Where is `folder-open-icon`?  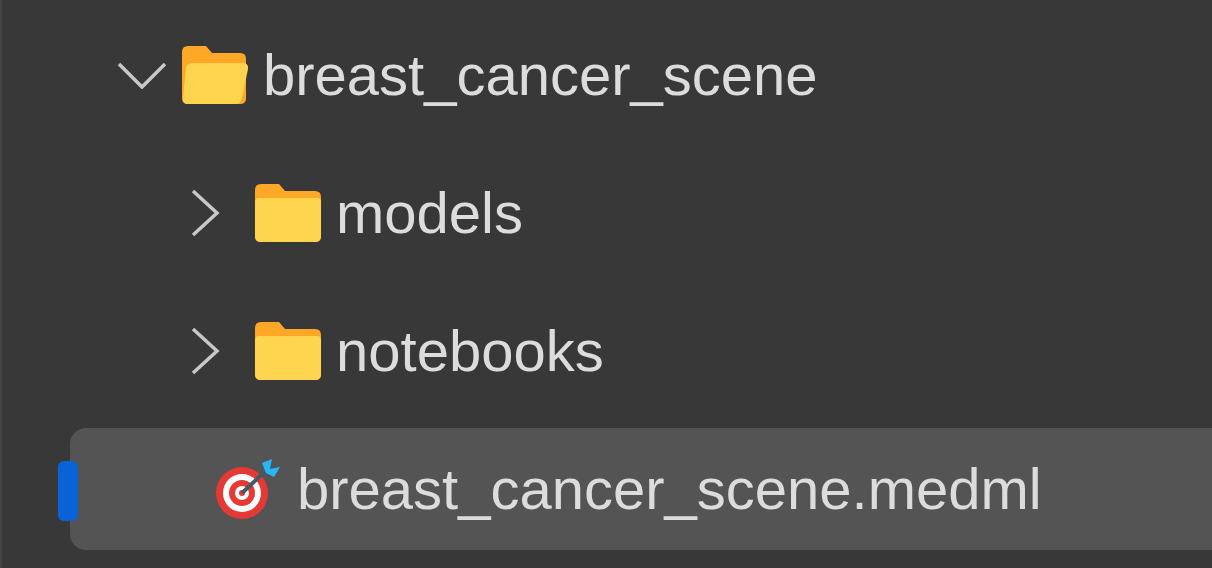 folder-open-icon is located at coordinates (215, 75).